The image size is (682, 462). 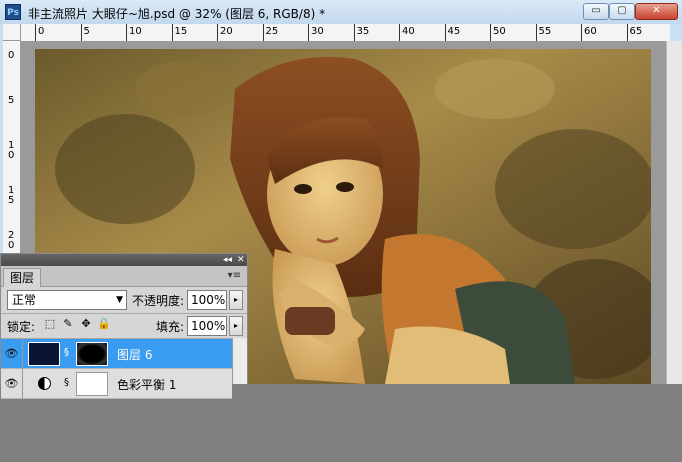 What do you see at coordinates (590, 31) in the screenshot?
I see `ruler-label: 60` at bounding box center [590, 31].